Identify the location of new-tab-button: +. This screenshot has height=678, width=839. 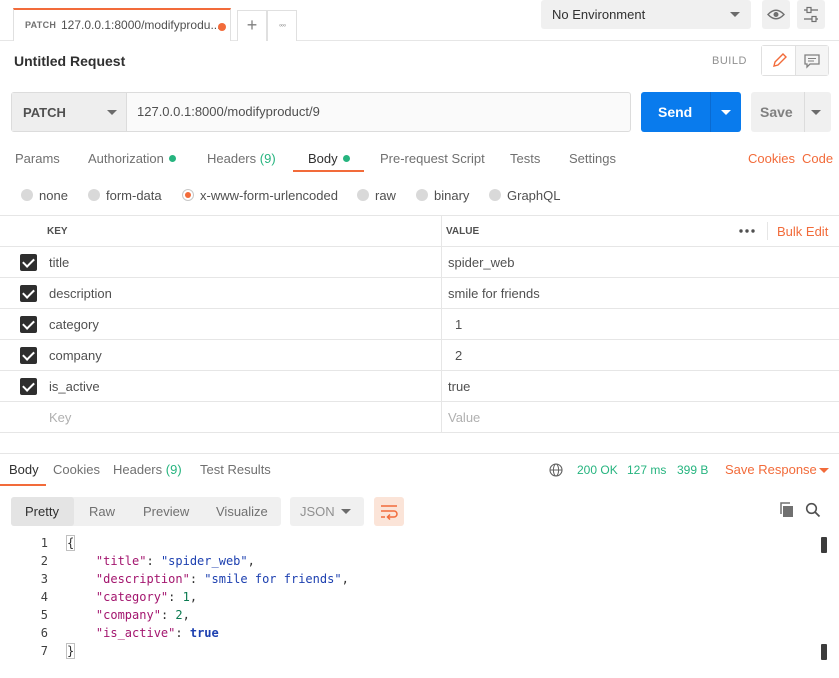
(252, 25).